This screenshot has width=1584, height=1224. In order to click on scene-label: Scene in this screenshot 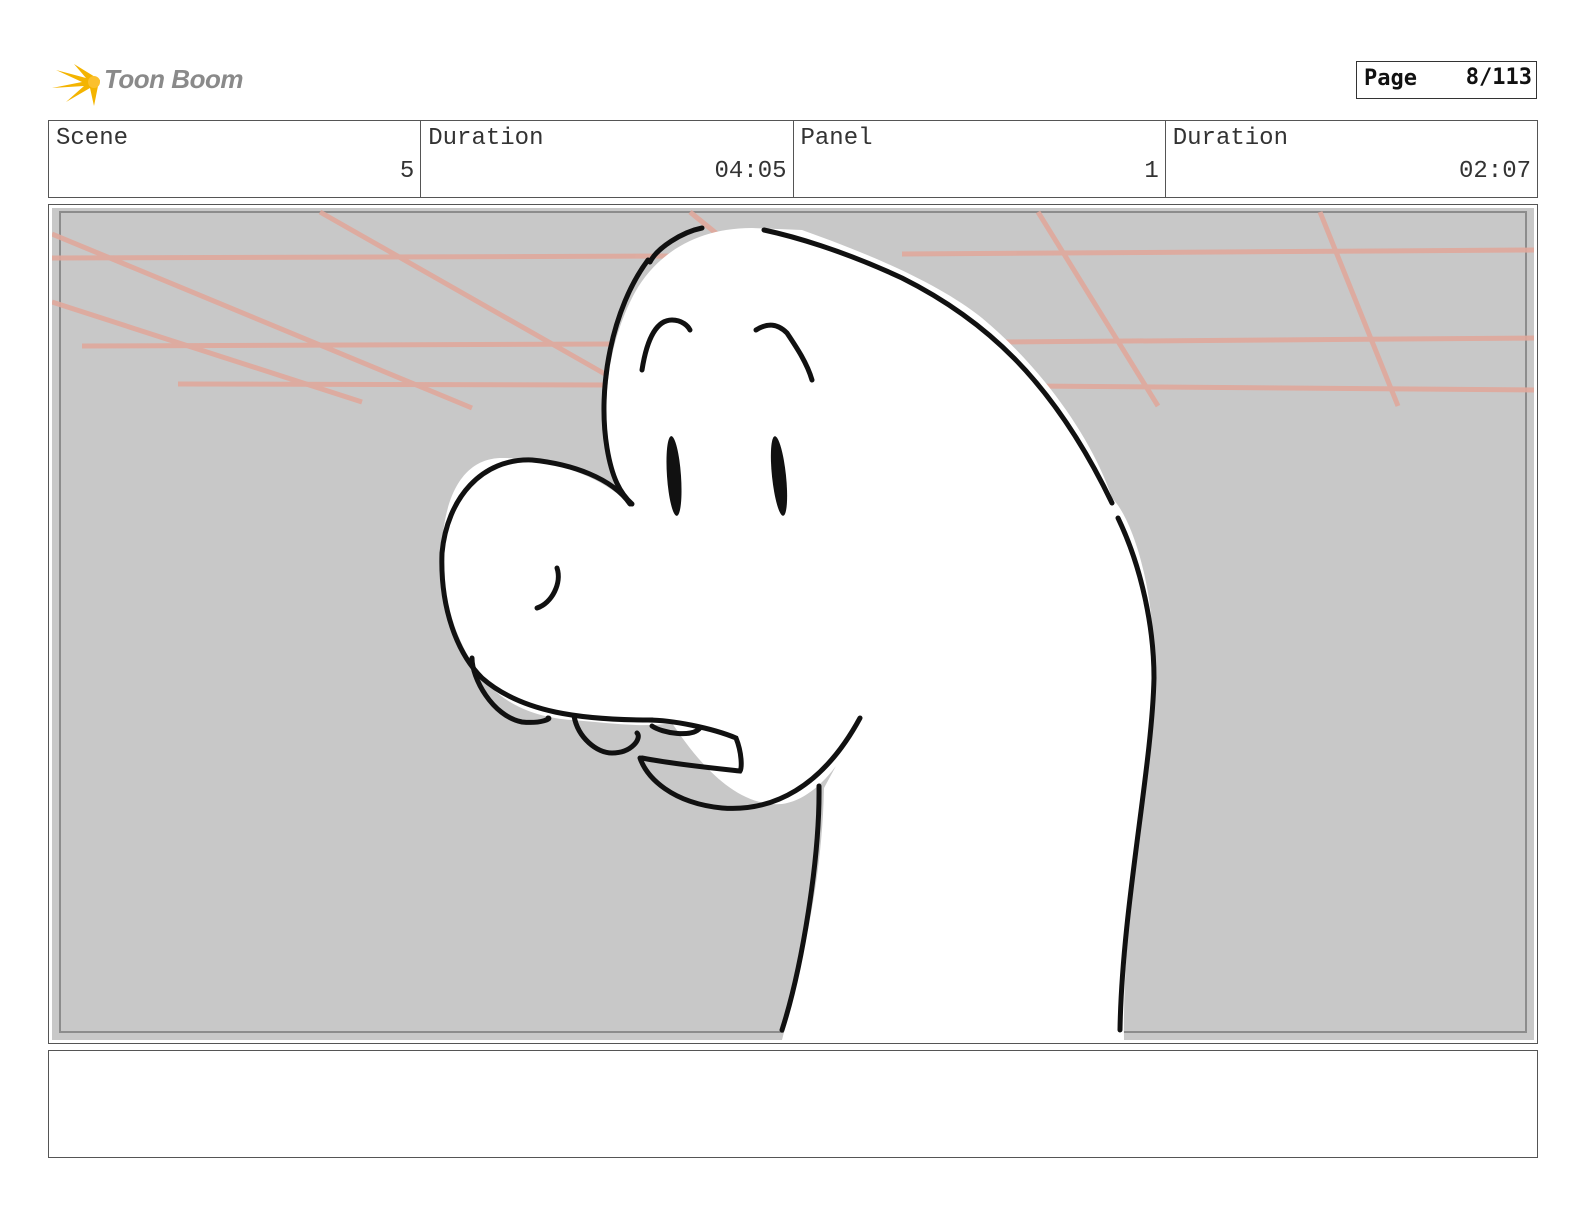, I will do `click(92, 138)`.